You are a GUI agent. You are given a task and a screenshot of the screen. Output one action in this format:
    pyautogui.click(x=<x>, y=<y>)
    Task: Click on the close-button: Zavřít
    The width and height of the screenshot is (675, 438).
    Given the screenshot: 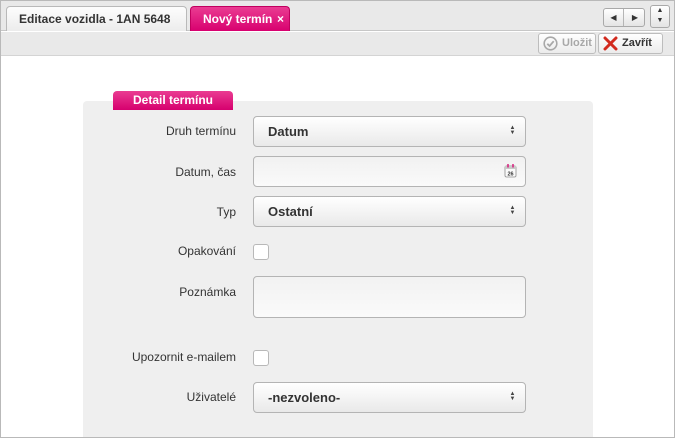 What is the action you would take?
    pyautogui.click(x=630, y=43)
    